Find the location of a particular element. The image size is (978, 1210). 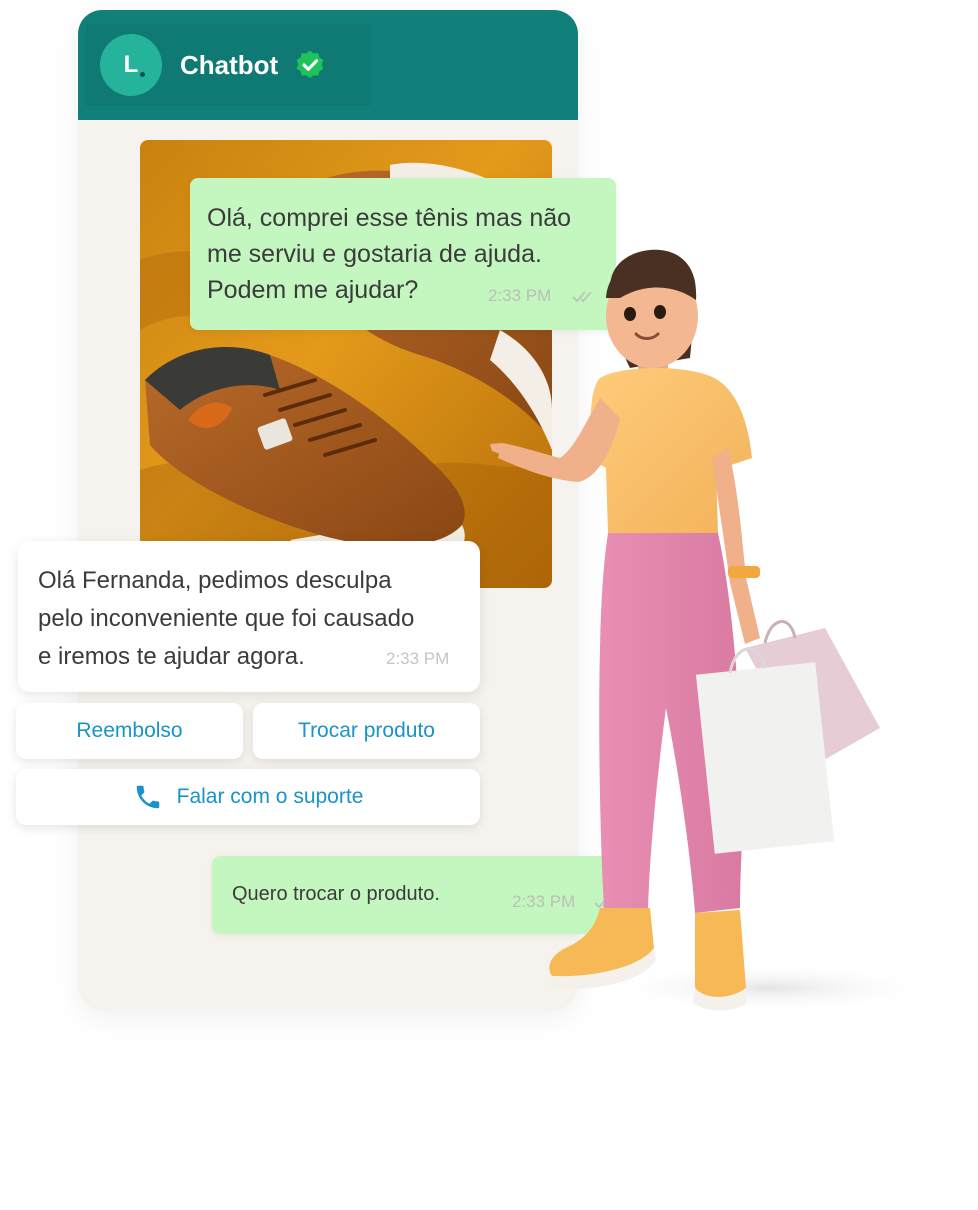

chat-header: L Chatbot is located at coordinates (328, 65).